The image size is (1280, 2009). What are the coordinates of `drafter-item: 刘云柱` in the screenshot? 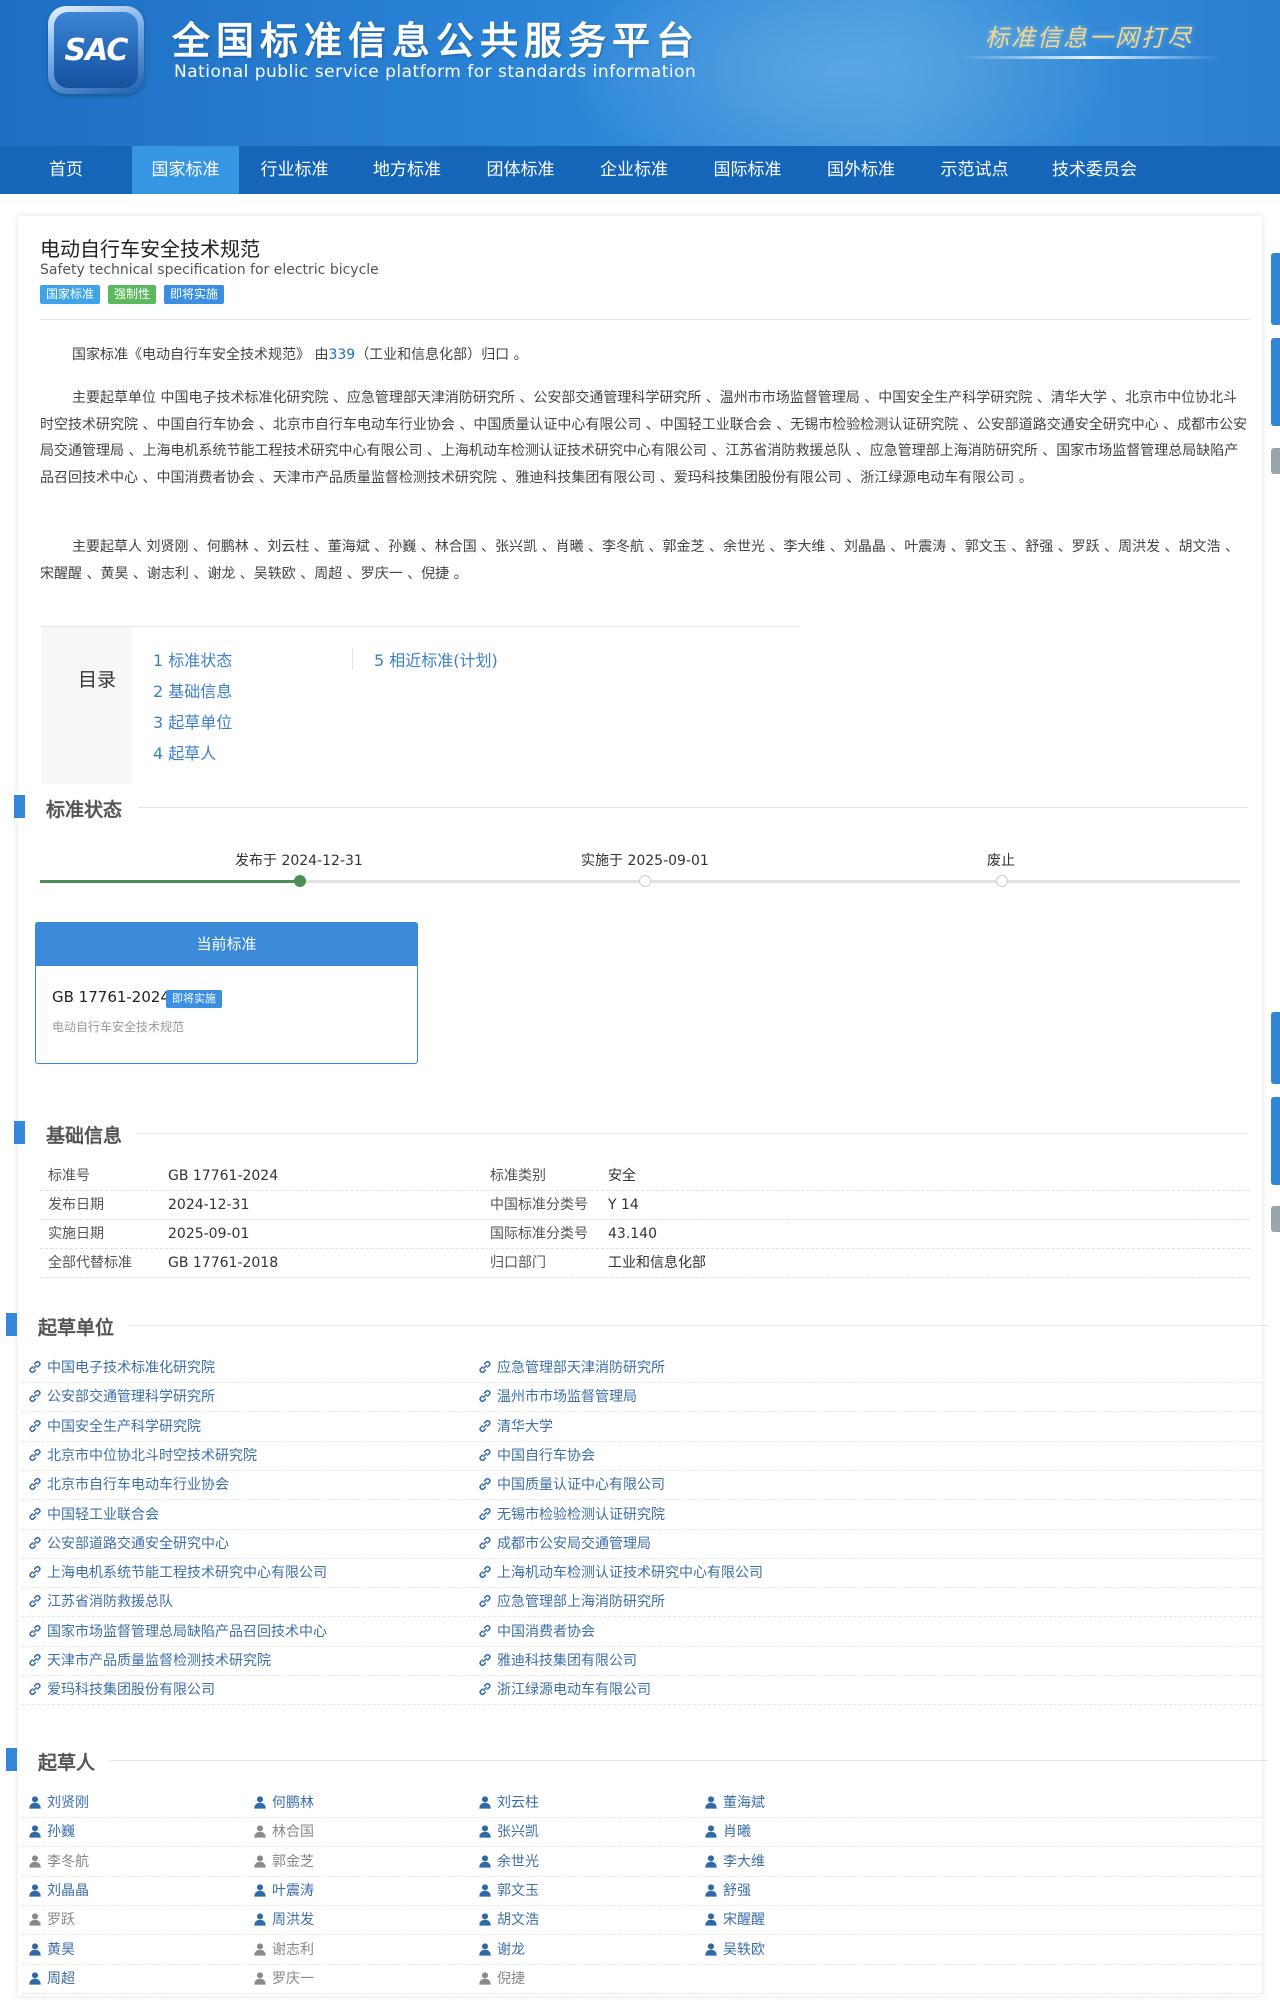 It's located at (508, 1803).